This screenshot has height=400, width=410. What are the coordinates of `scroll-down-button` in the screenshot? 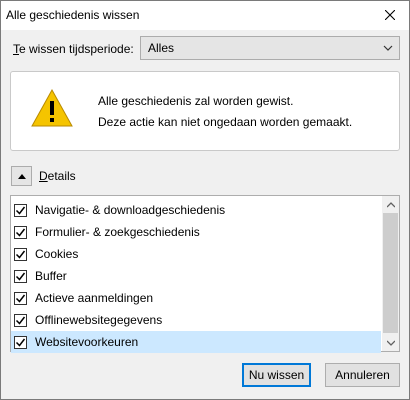 It's located at (390, 342).